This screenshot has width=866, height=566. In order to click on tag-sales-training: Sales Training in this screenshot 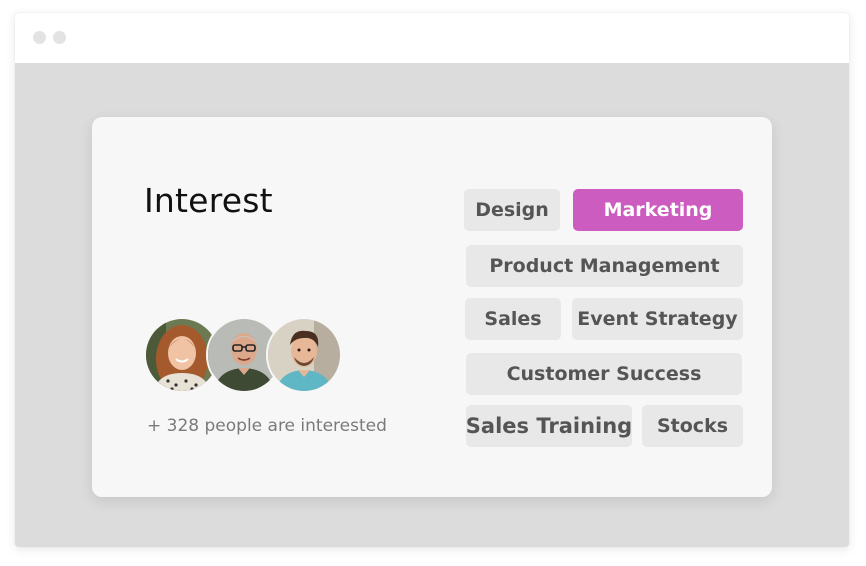, I will do `click(549, 426)`.